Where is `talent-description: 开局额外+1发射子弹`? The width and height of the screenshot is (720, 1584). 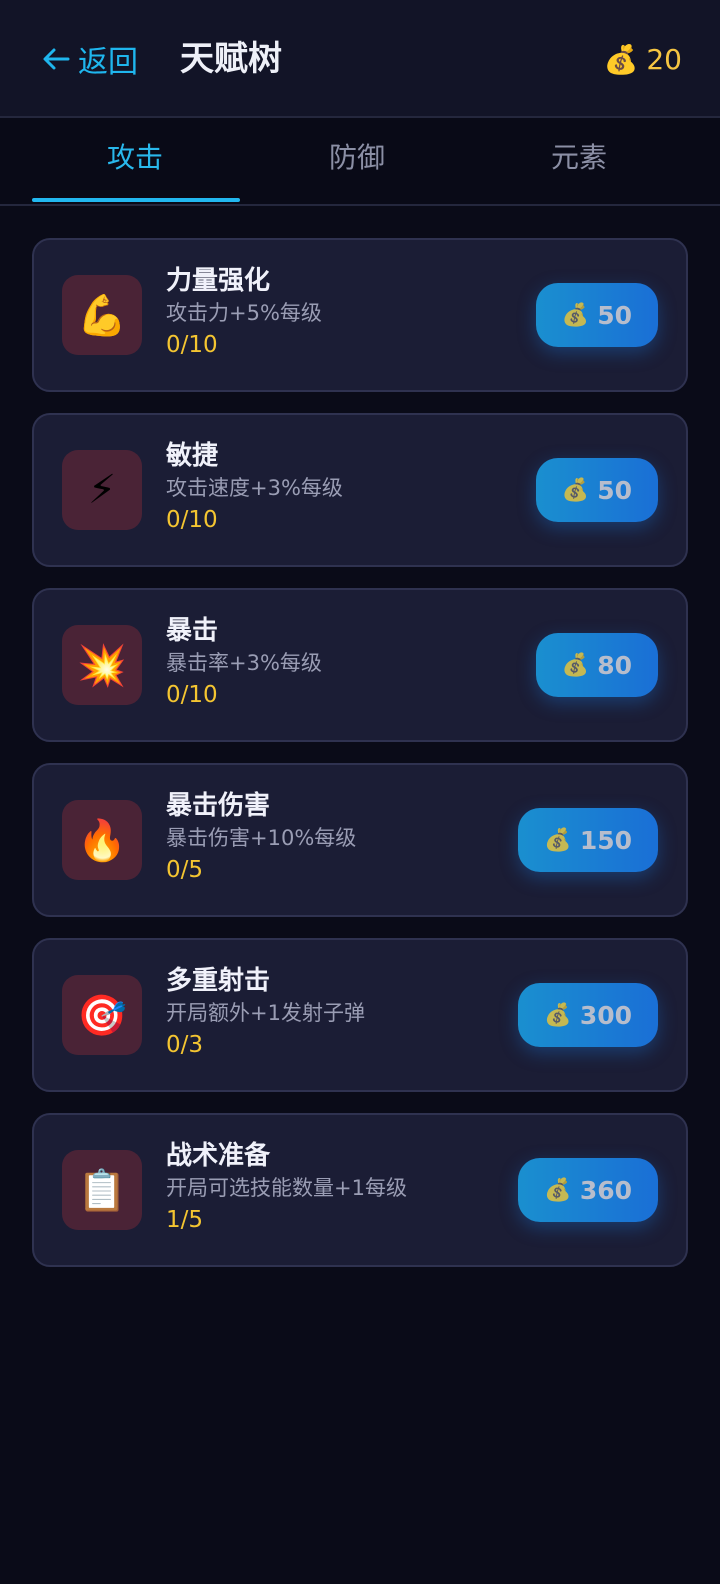 talent-description: 开局额外+1发射子弹 is located at coordinates (265, 1013).